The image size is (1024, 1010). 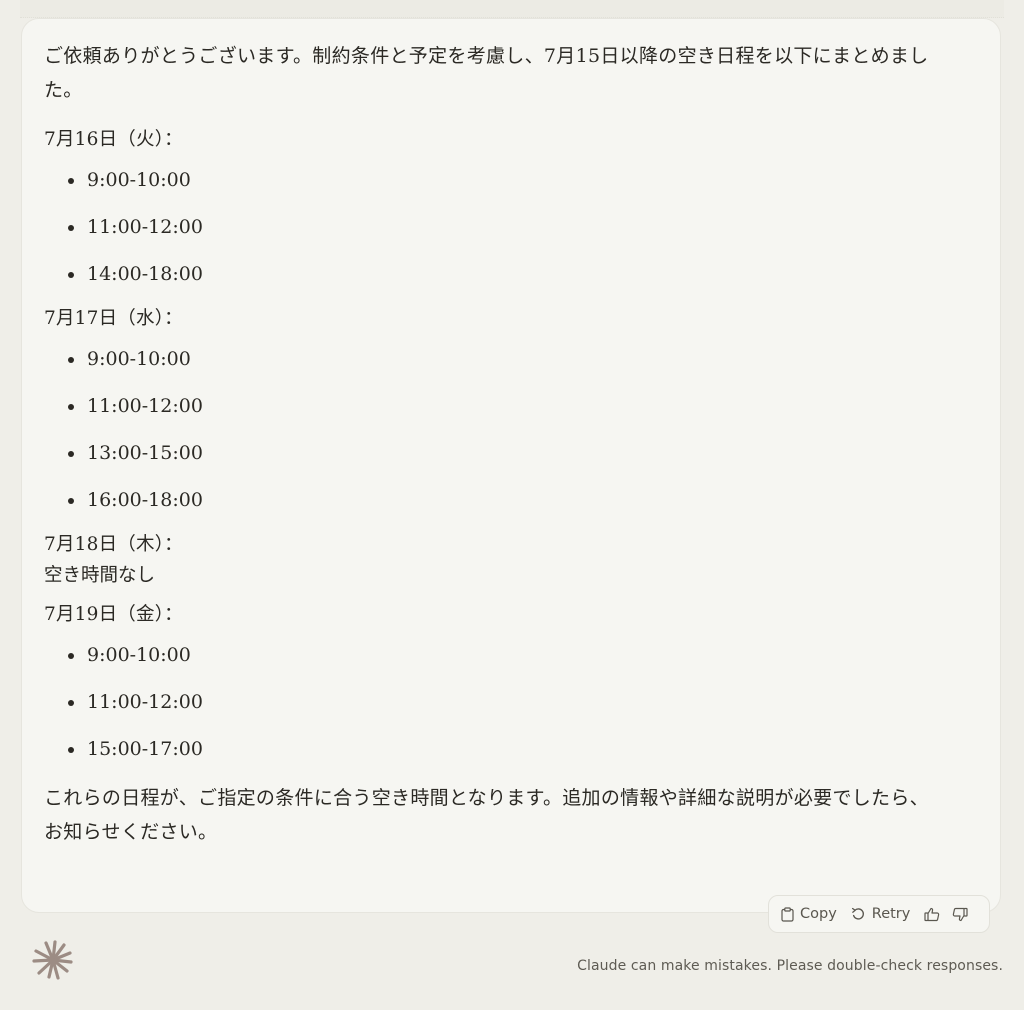 What do you see at coordinates (100, 575) in the screenshot?
I see `no-availability-text: 空き時間なし` at bounding box center [100, 575].